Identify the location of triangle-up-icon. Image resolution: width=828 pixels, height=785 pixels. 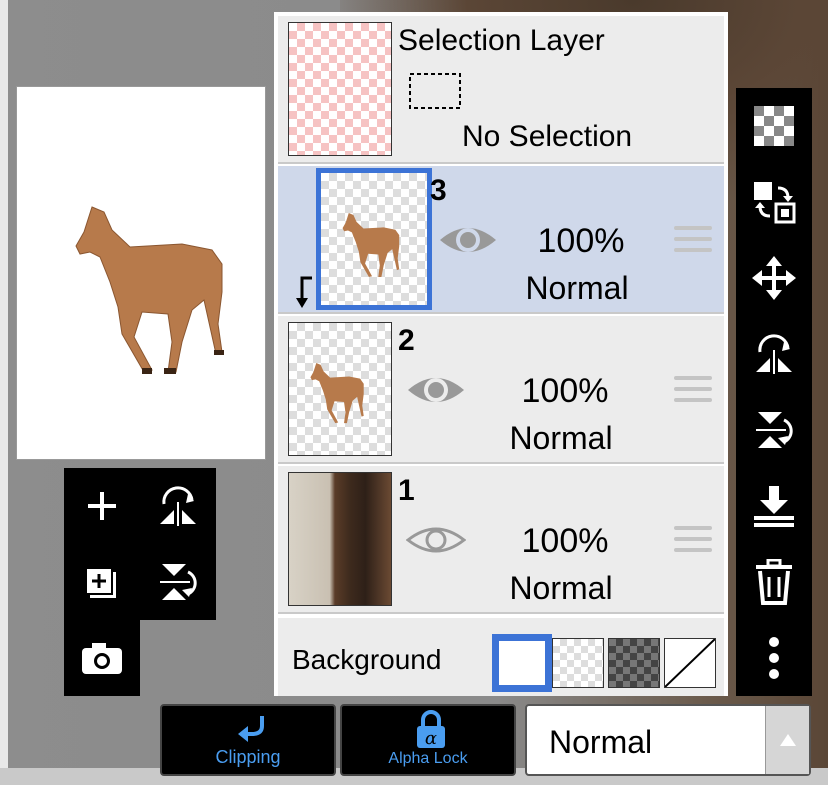
(787, 740).